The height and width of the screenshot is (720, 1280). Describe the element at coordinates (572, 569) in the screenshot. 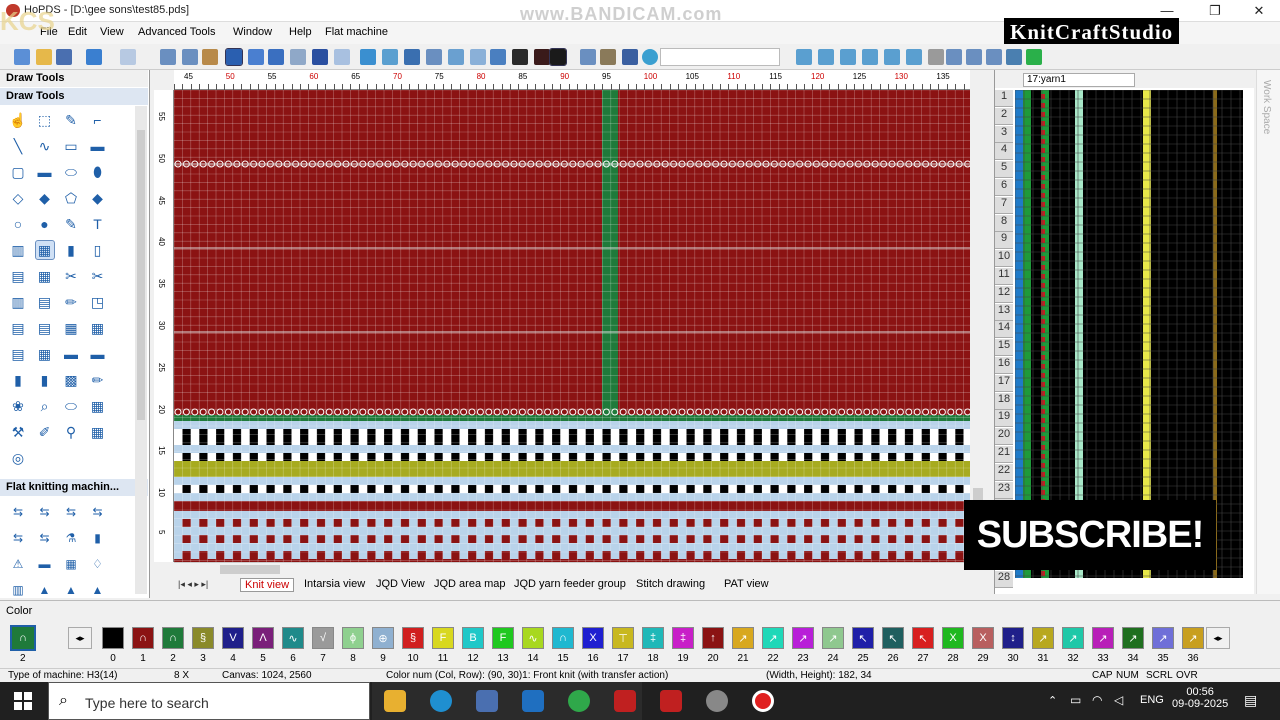

I see `canvas-hscrollbar` at that location.